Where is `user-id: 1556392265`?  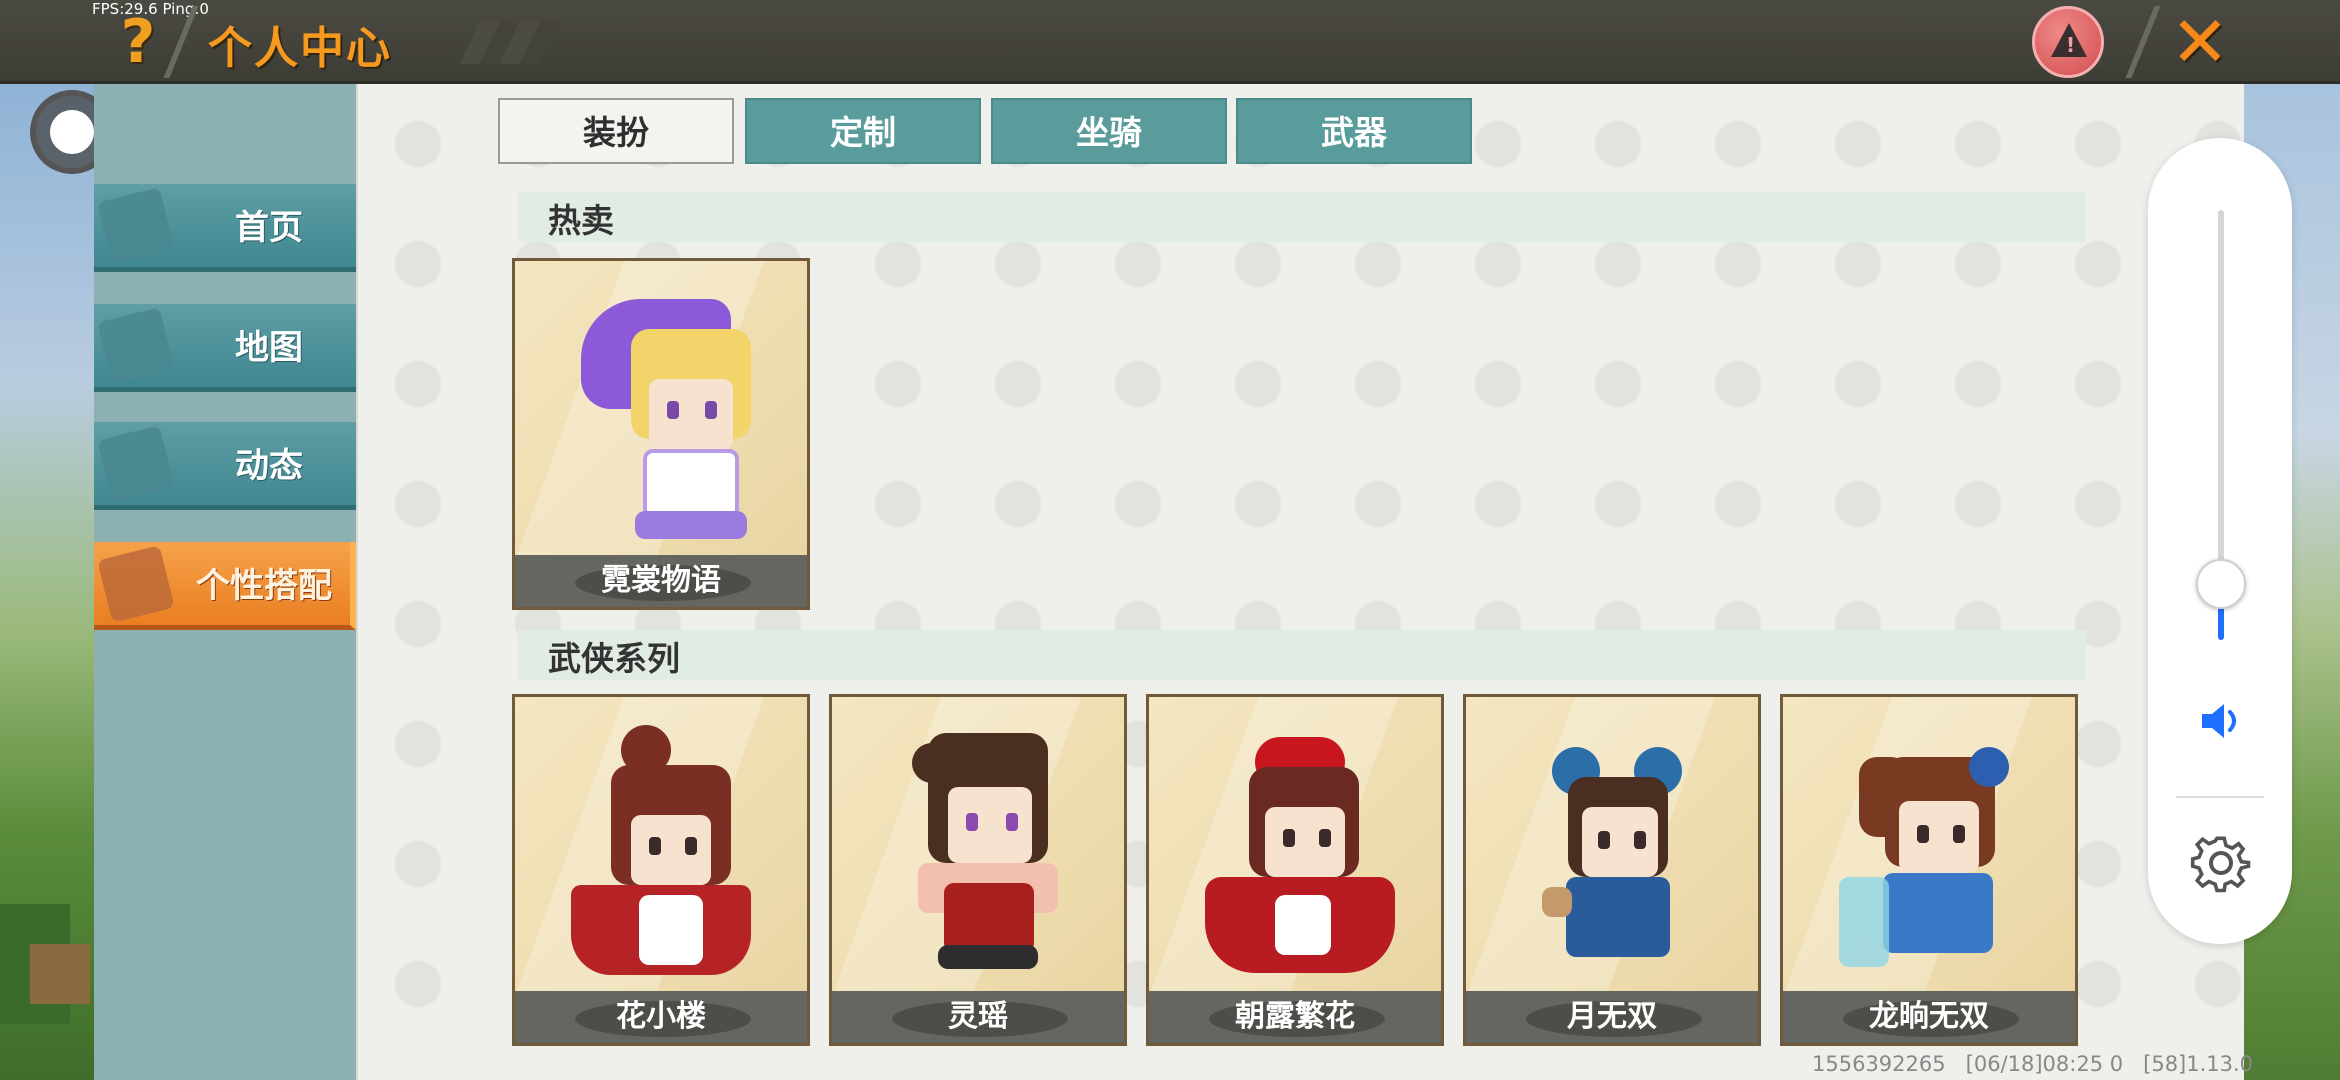
user-id: 1556392265 is located at coordinates (1879, 1064).